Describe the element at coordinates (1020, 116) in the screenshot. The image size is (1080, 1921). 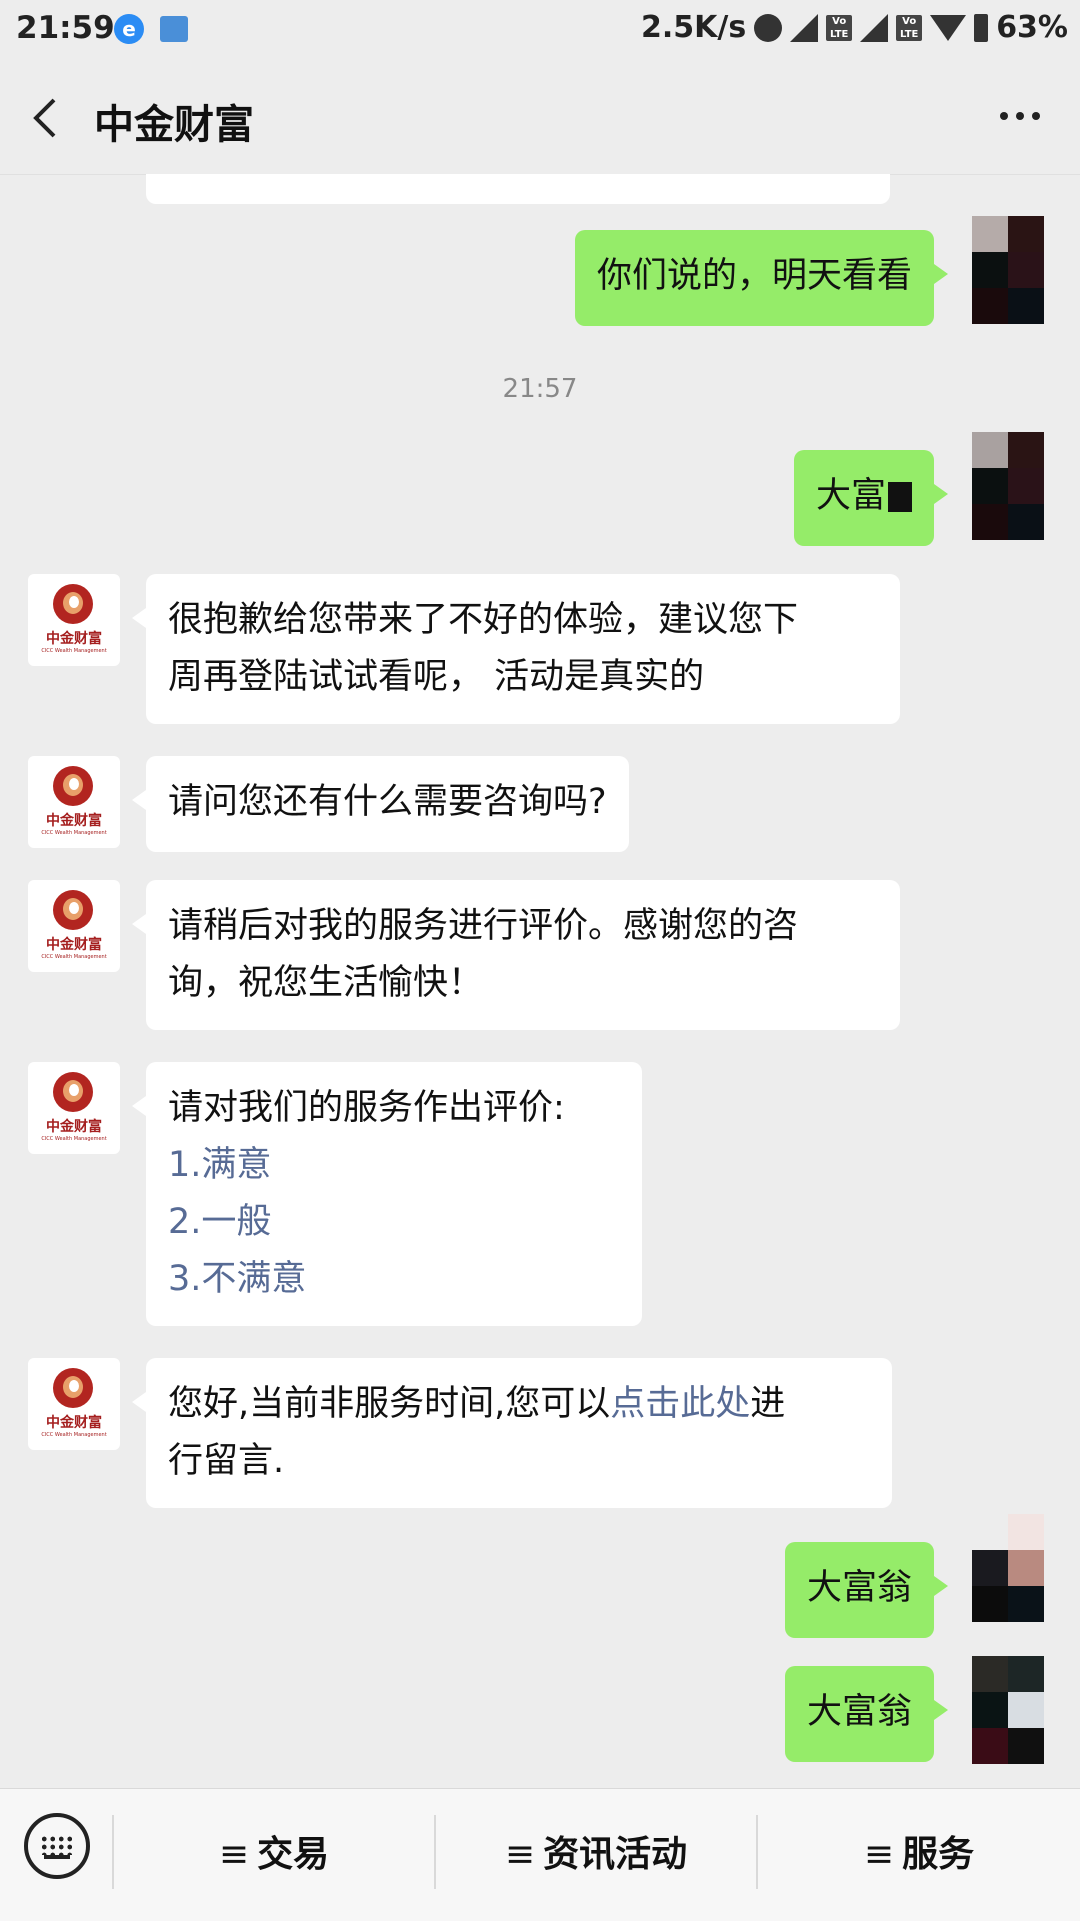
I see `more-dots-icon` at that location.